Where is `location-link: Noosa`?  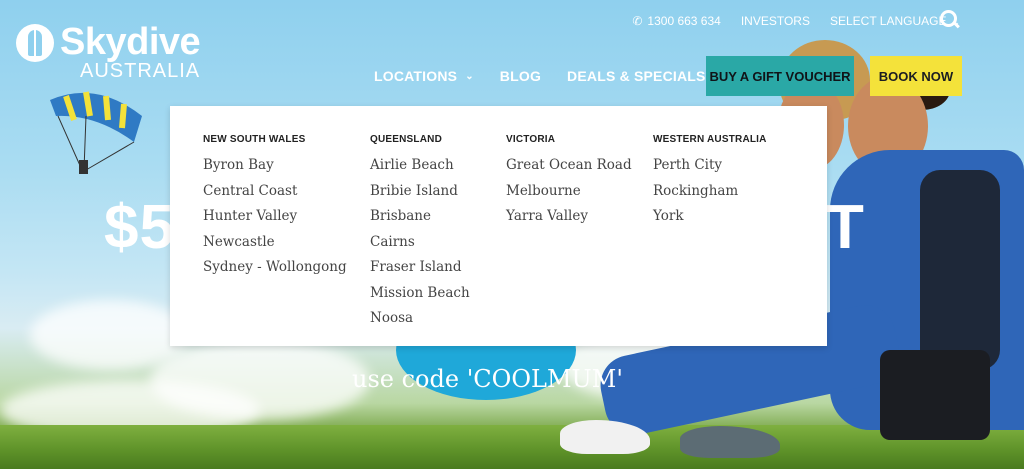
location-link: Noosa is located at coordinates (420, 321).